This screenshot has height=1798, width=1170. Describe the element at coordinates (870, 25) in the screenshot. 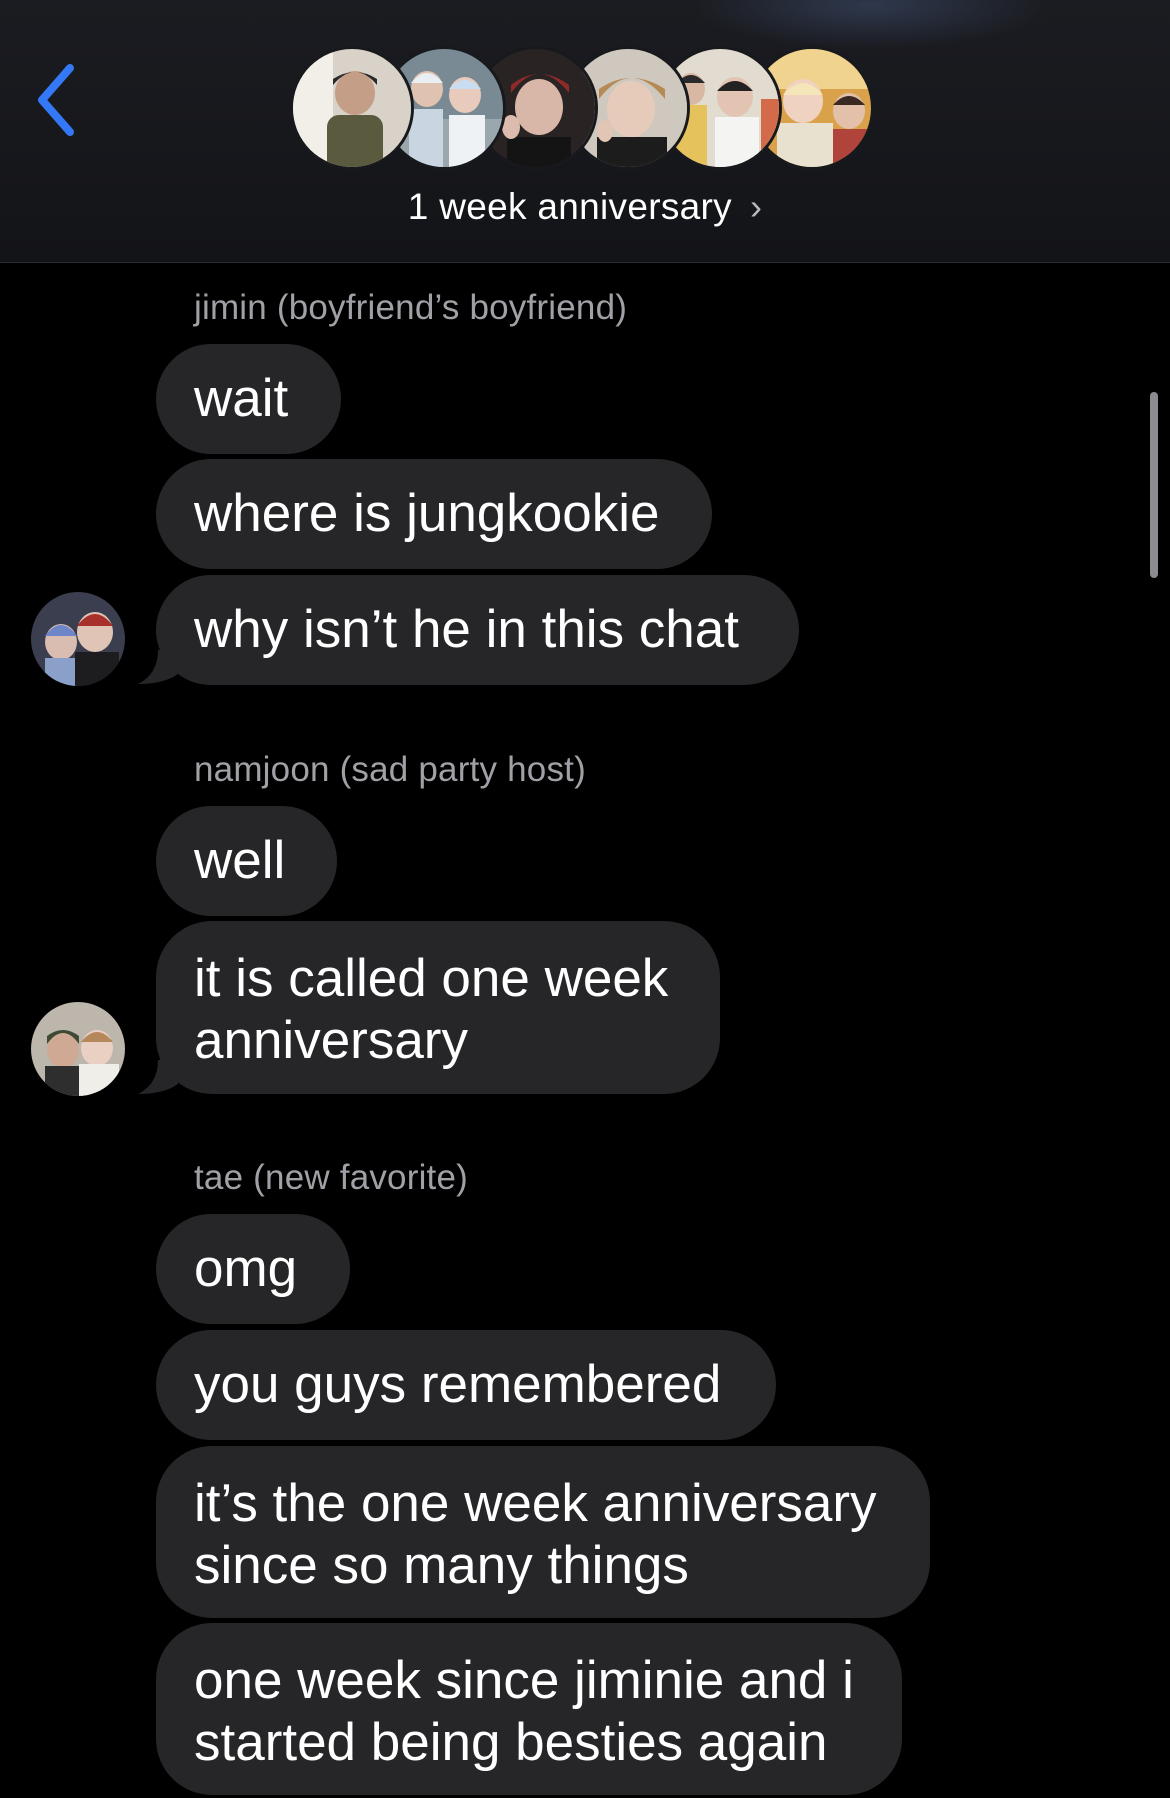

I see `header-glow` at that location.